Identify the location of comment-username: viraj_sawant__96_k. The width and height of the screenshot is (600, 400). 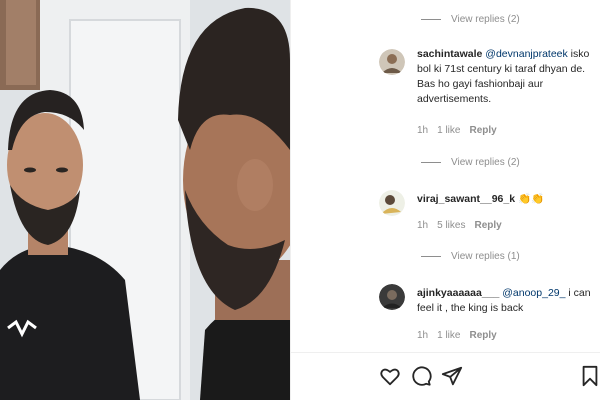
(466, 199).